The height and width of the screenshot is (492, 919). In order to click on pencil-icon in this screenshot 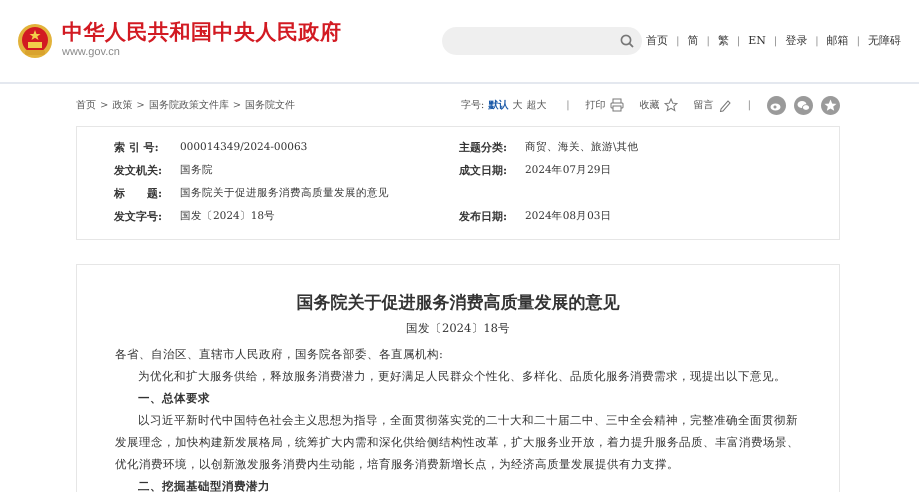, I will do `click(725, 105)`.